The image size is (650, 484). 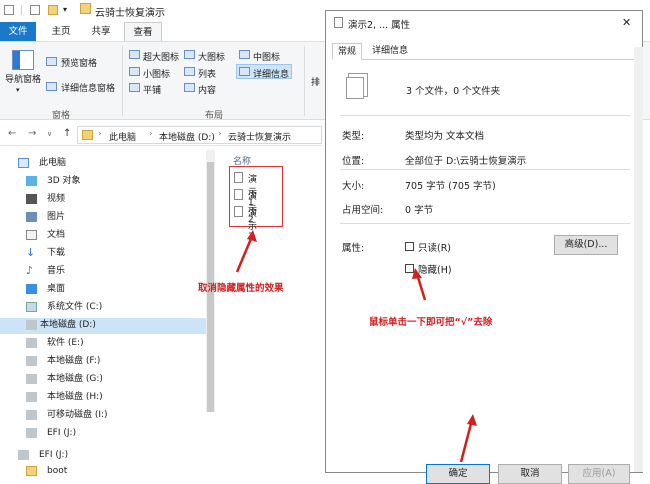 What do you see at coordinates (353, 186) in the screenshot?
I see `size-label: 大小:` at bounding box center [353, 186].